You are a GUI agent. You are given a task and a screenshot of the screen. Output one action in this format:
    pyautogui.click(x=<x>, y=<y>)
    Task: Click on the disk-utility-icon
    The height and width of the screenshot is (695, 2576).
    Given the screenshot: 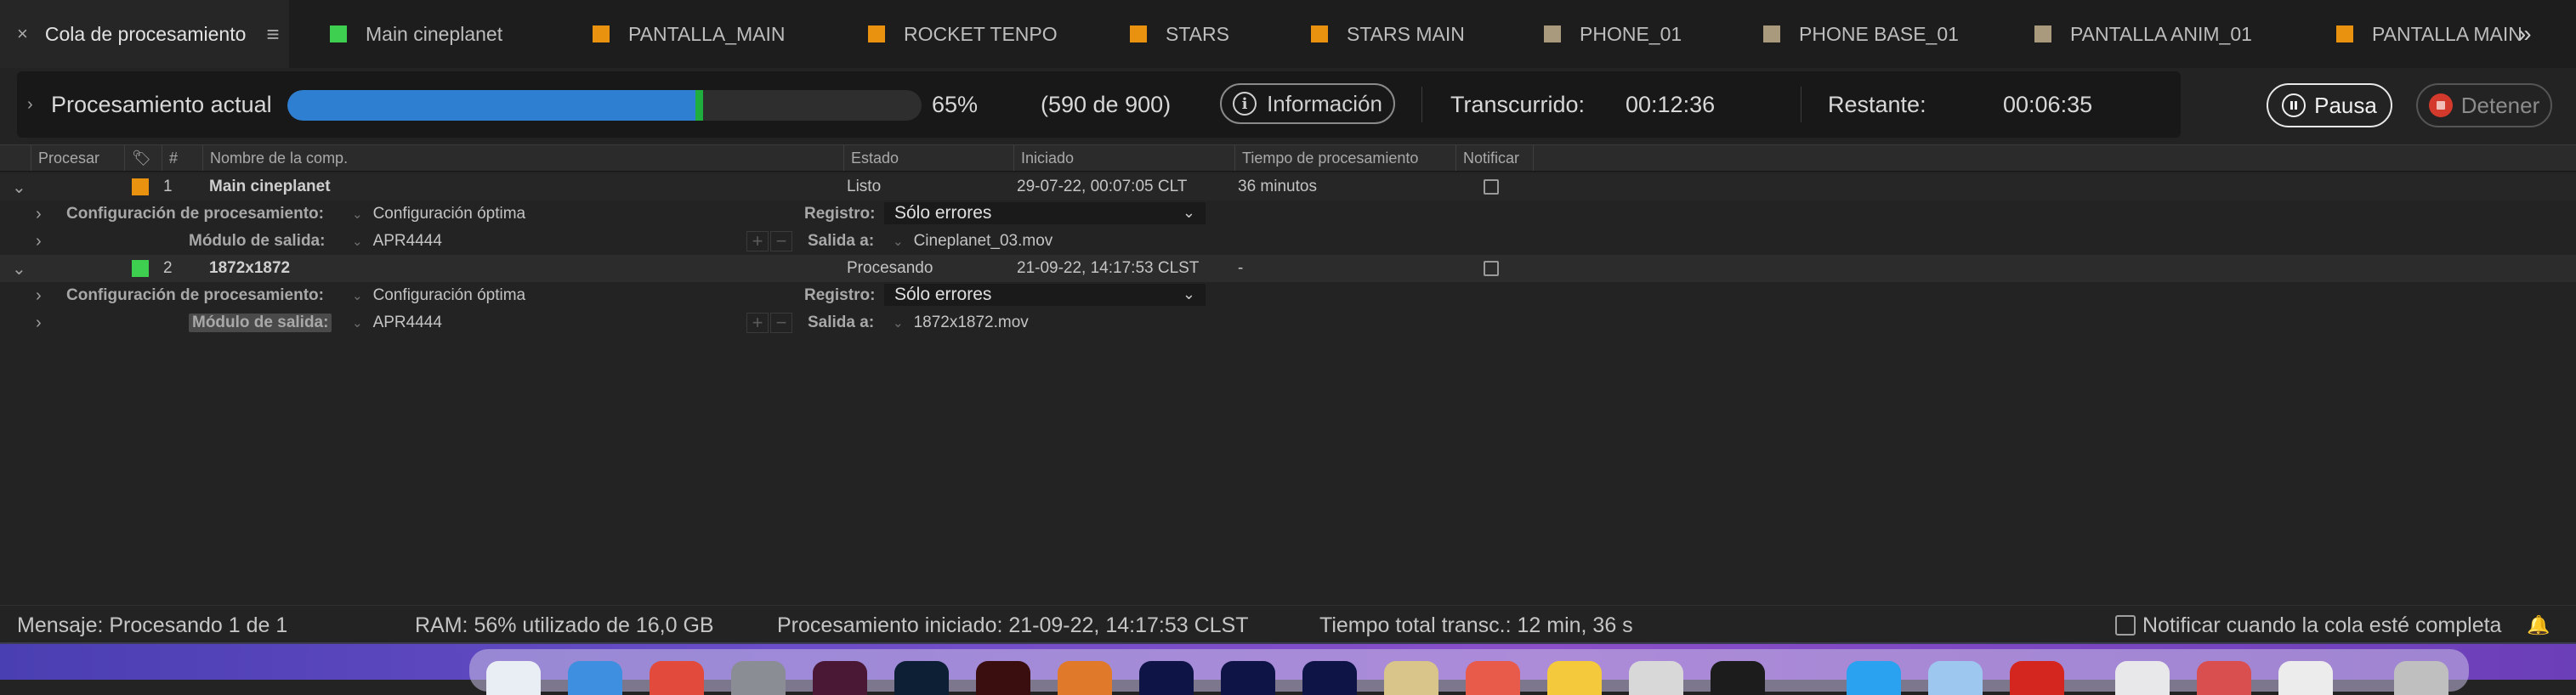 What is the action you would take?
    pyautogui.click(x=1656, y=678)
    